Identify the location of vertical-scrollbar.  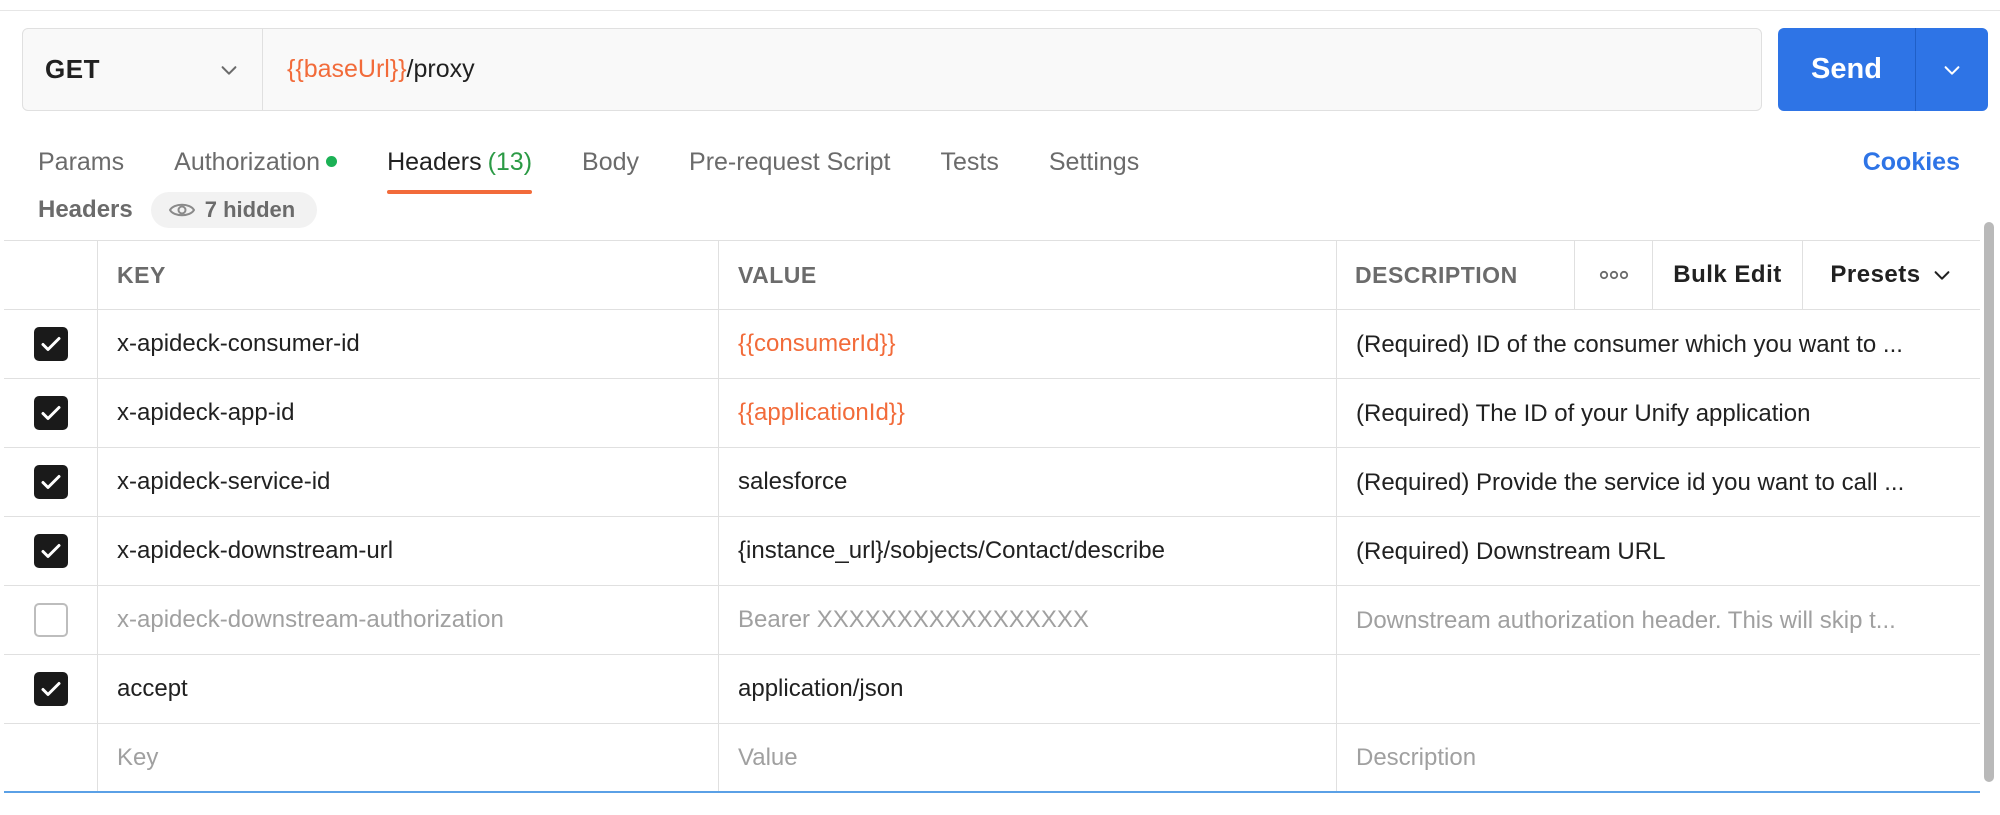
(1989, 502).